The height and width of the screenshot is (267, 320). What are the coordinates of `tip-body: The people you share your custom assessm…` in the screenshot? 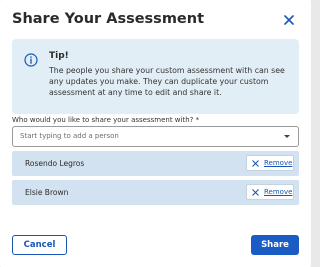 It's located at (167, 82).